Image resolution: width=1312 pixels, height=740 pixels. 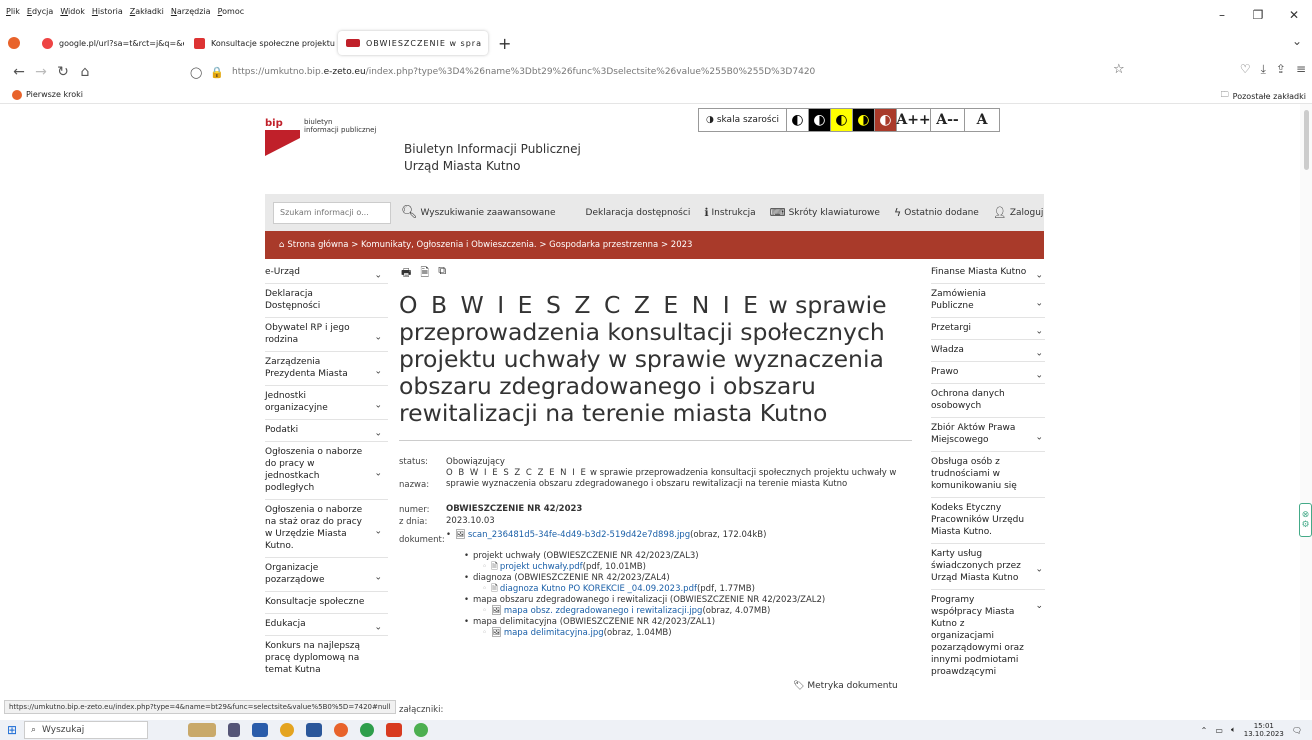 I want to click on restore-icon: ❐, so click(x=1258, y=15).